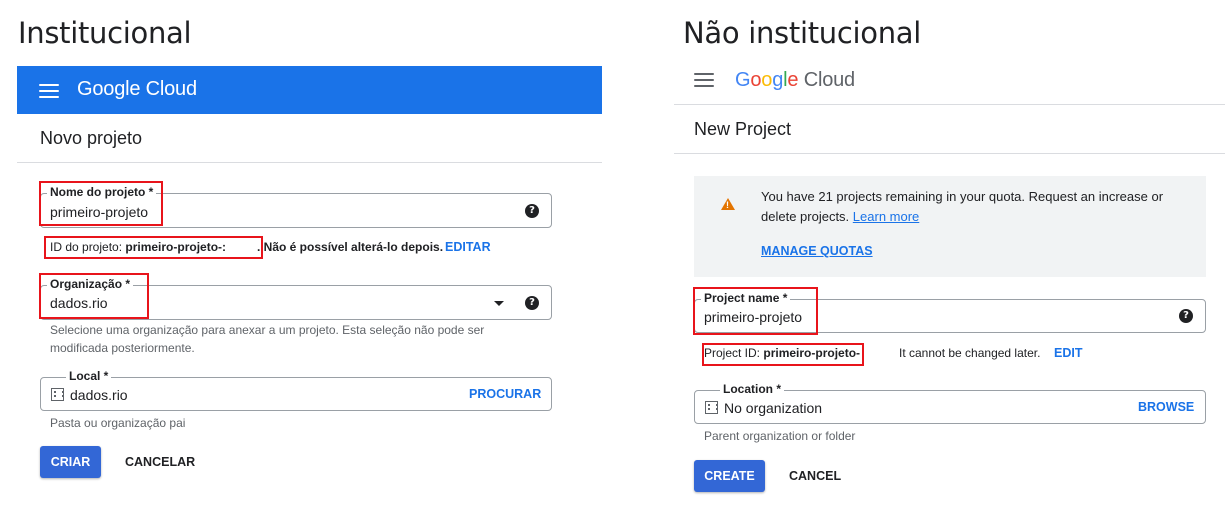  Describe the element at coordinates (743, 129) in the screenshot. I see `page-title: New Project` at that location.